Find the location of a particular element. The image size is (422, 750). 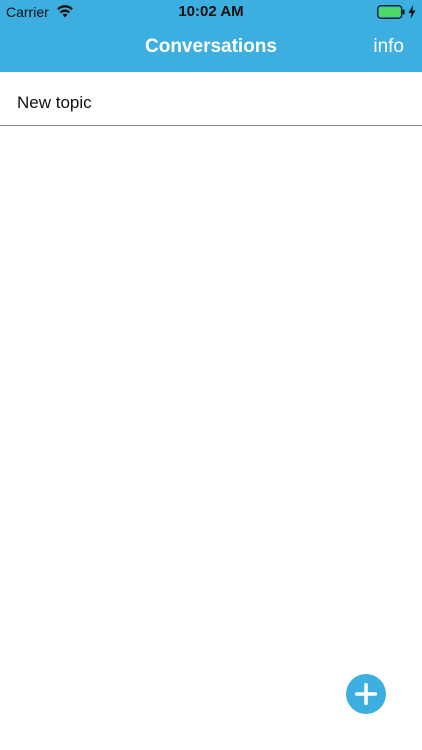

page-title: Conversations is located at coordinates (211, 46).